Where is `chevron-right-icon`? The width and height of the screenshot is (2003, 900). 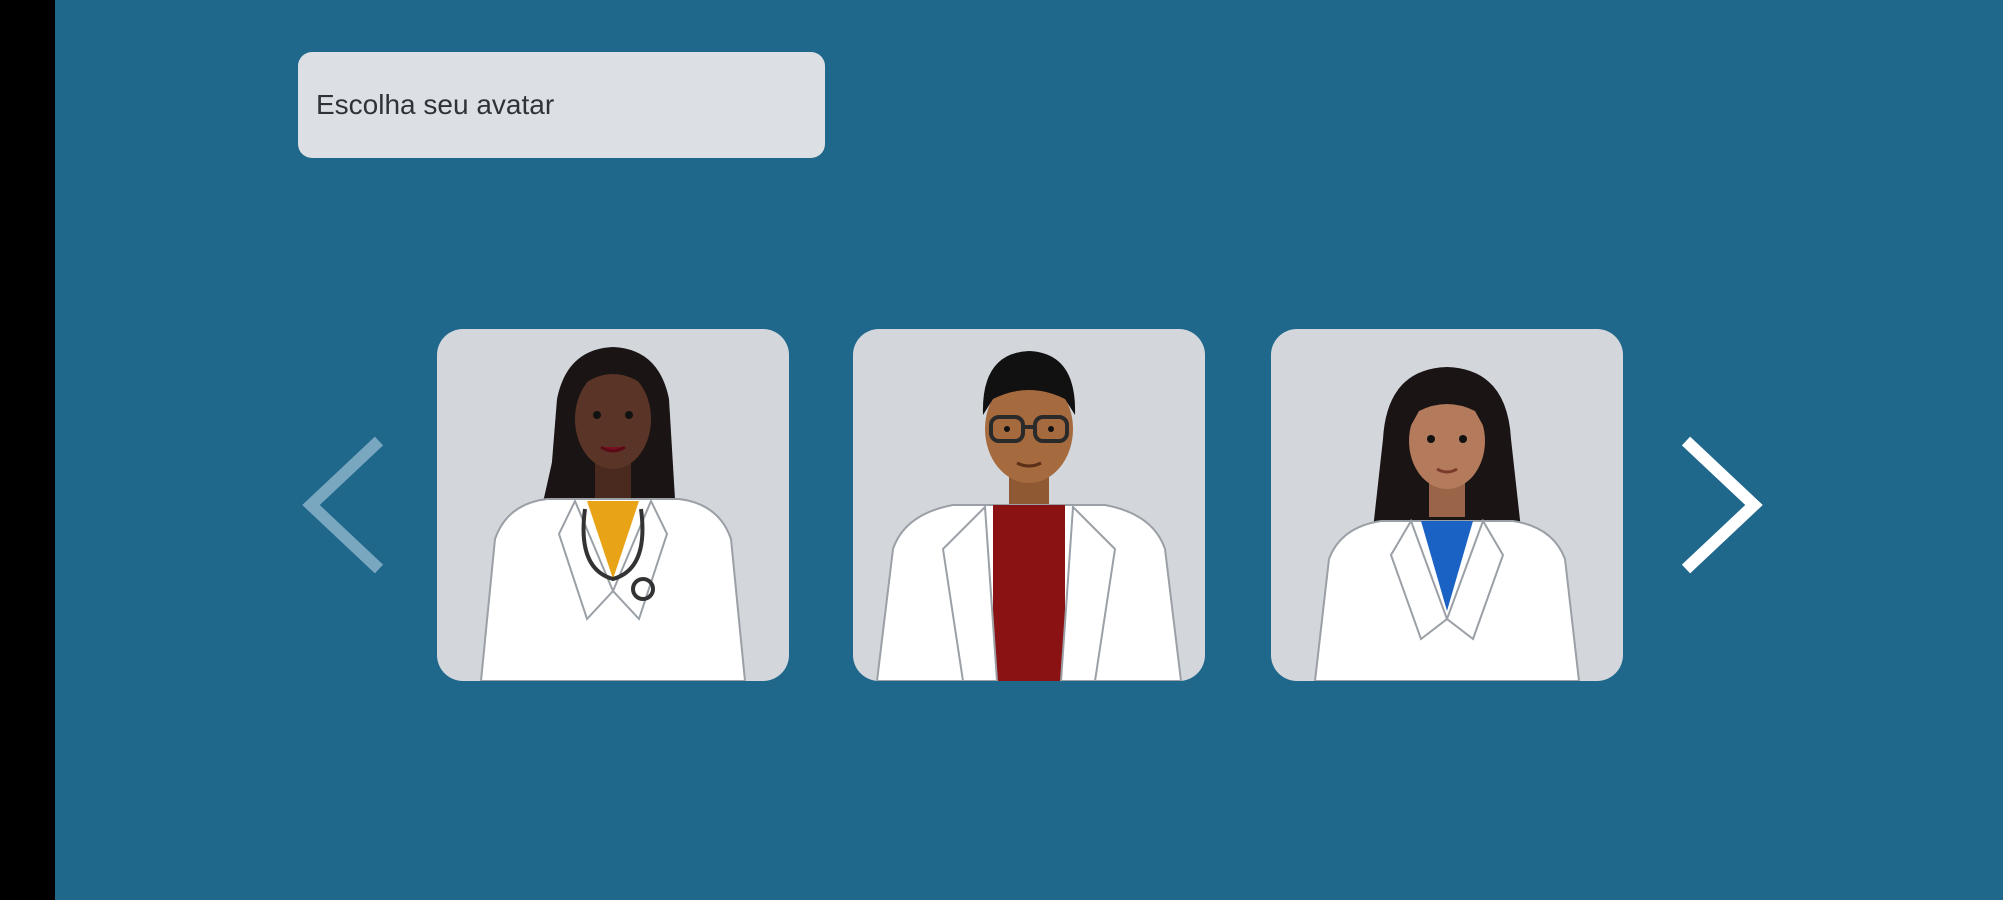 chevron-right-icon is located at coordinates (1722, 505).